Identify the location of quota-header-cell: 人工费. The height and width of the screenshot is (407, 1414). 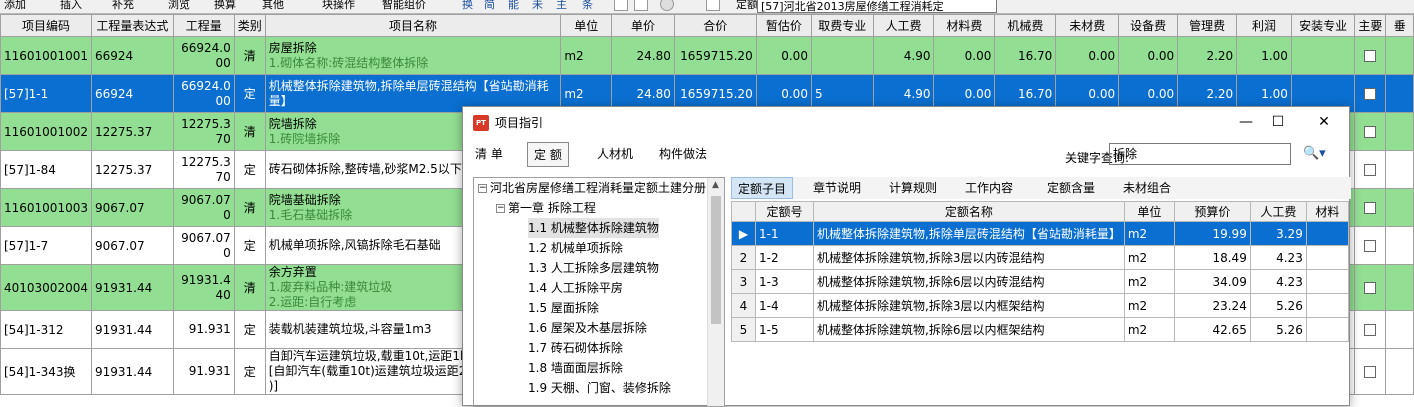
(1278, 211).